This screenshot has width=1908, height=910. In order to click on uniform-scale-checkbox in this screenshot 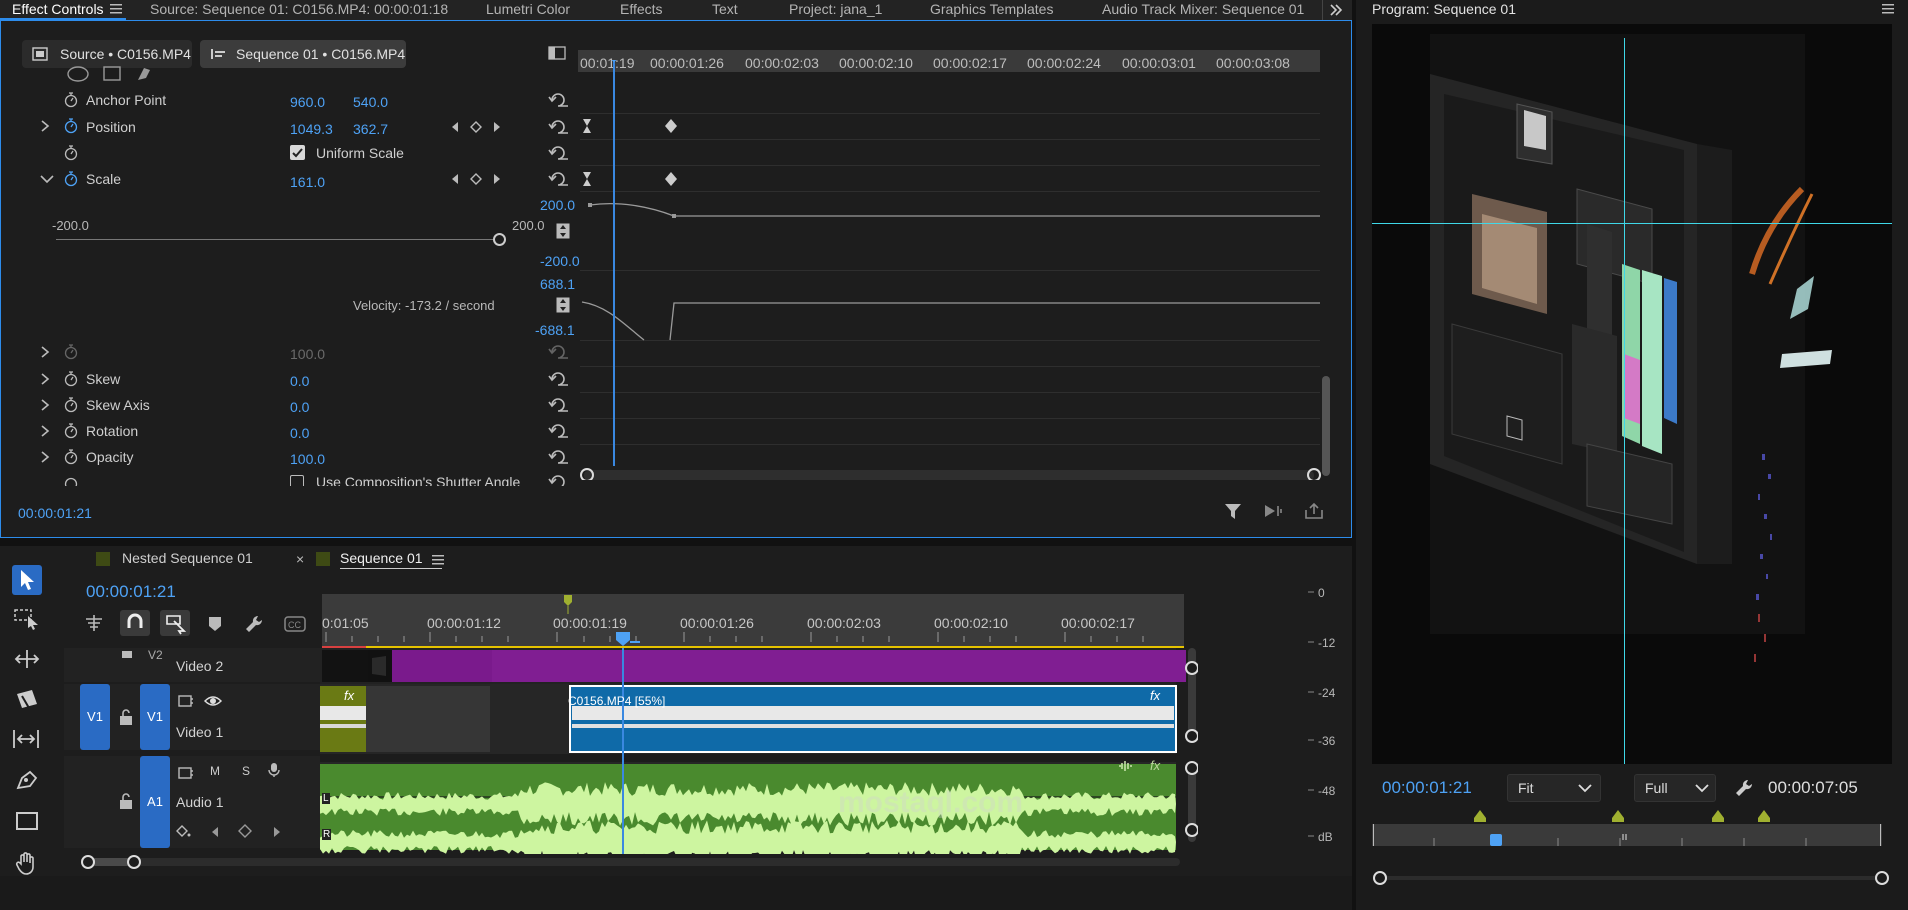, I will do `click(297, 152)`.